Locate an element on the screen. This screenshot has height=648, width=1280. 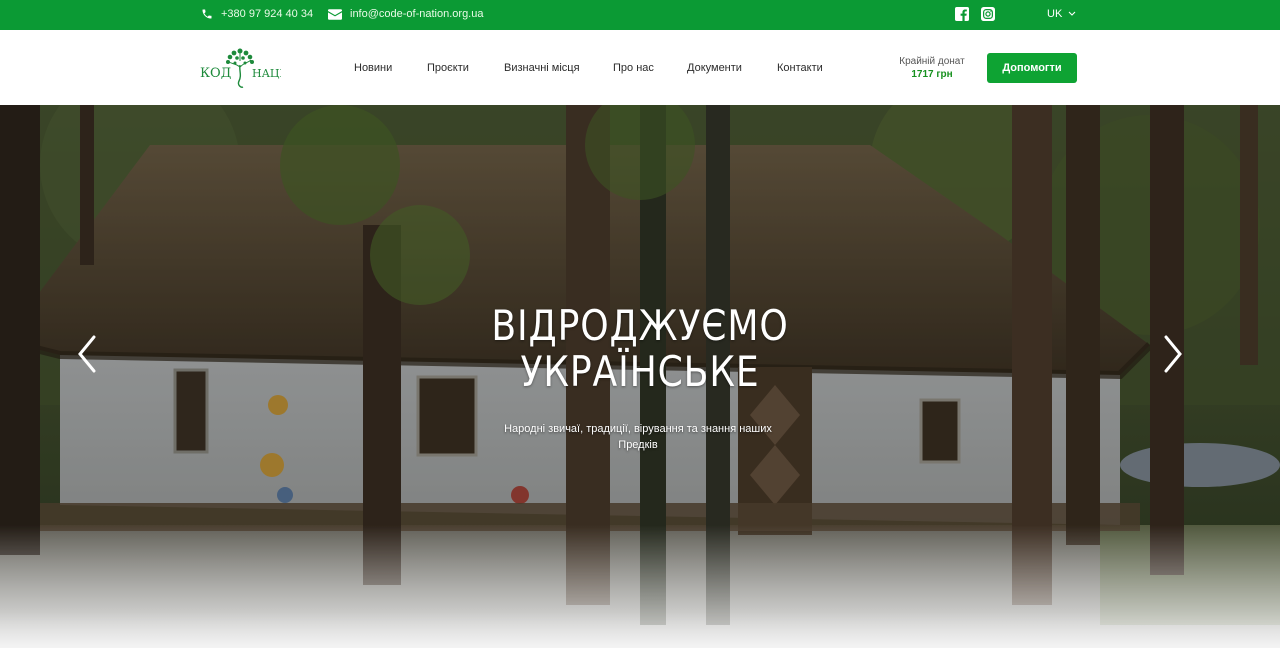
last-donation-amount: 1717 грн is located at coordinates (932, 74).